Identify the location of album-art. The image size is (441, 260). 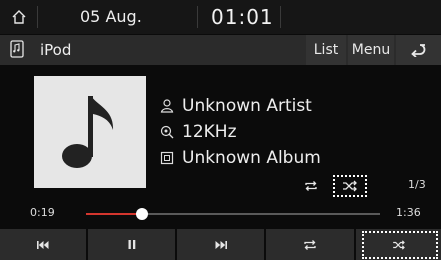
(90, 132).